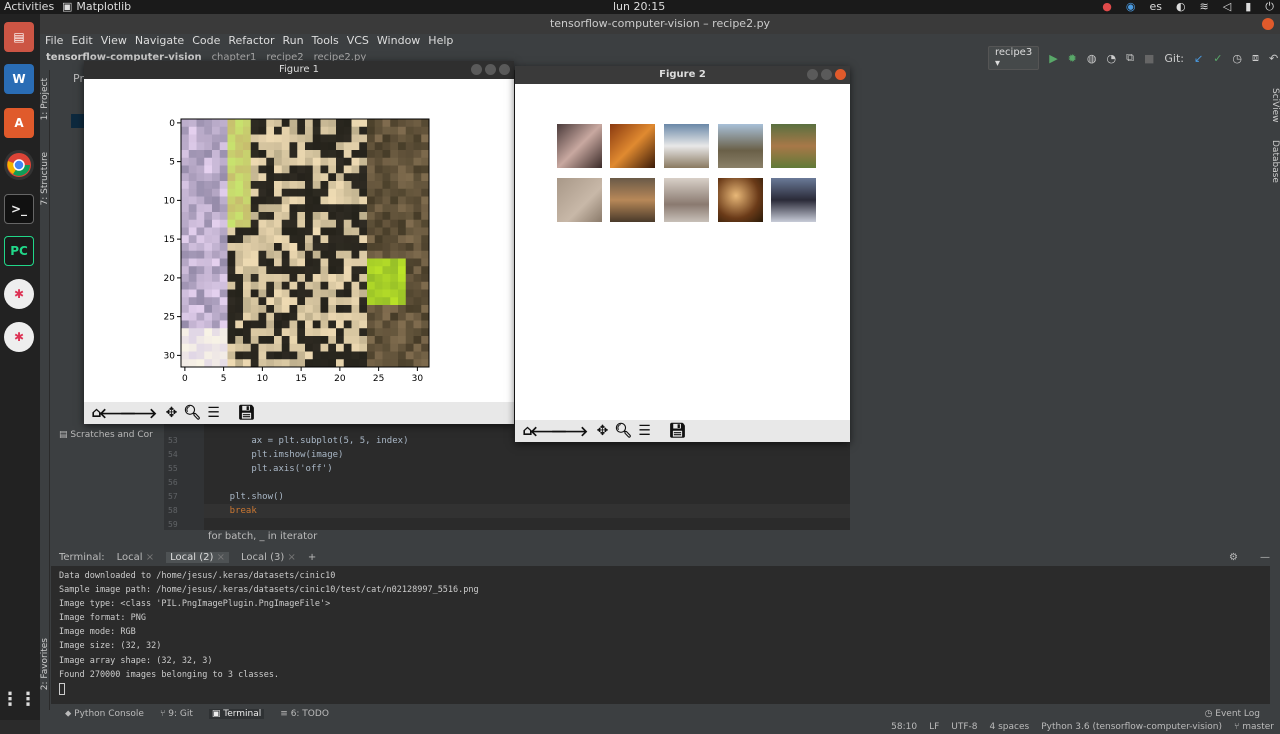 This screenshot has width=1280, height=734. I want to click on code-line: plt.axis('off'), so click(270, 469).